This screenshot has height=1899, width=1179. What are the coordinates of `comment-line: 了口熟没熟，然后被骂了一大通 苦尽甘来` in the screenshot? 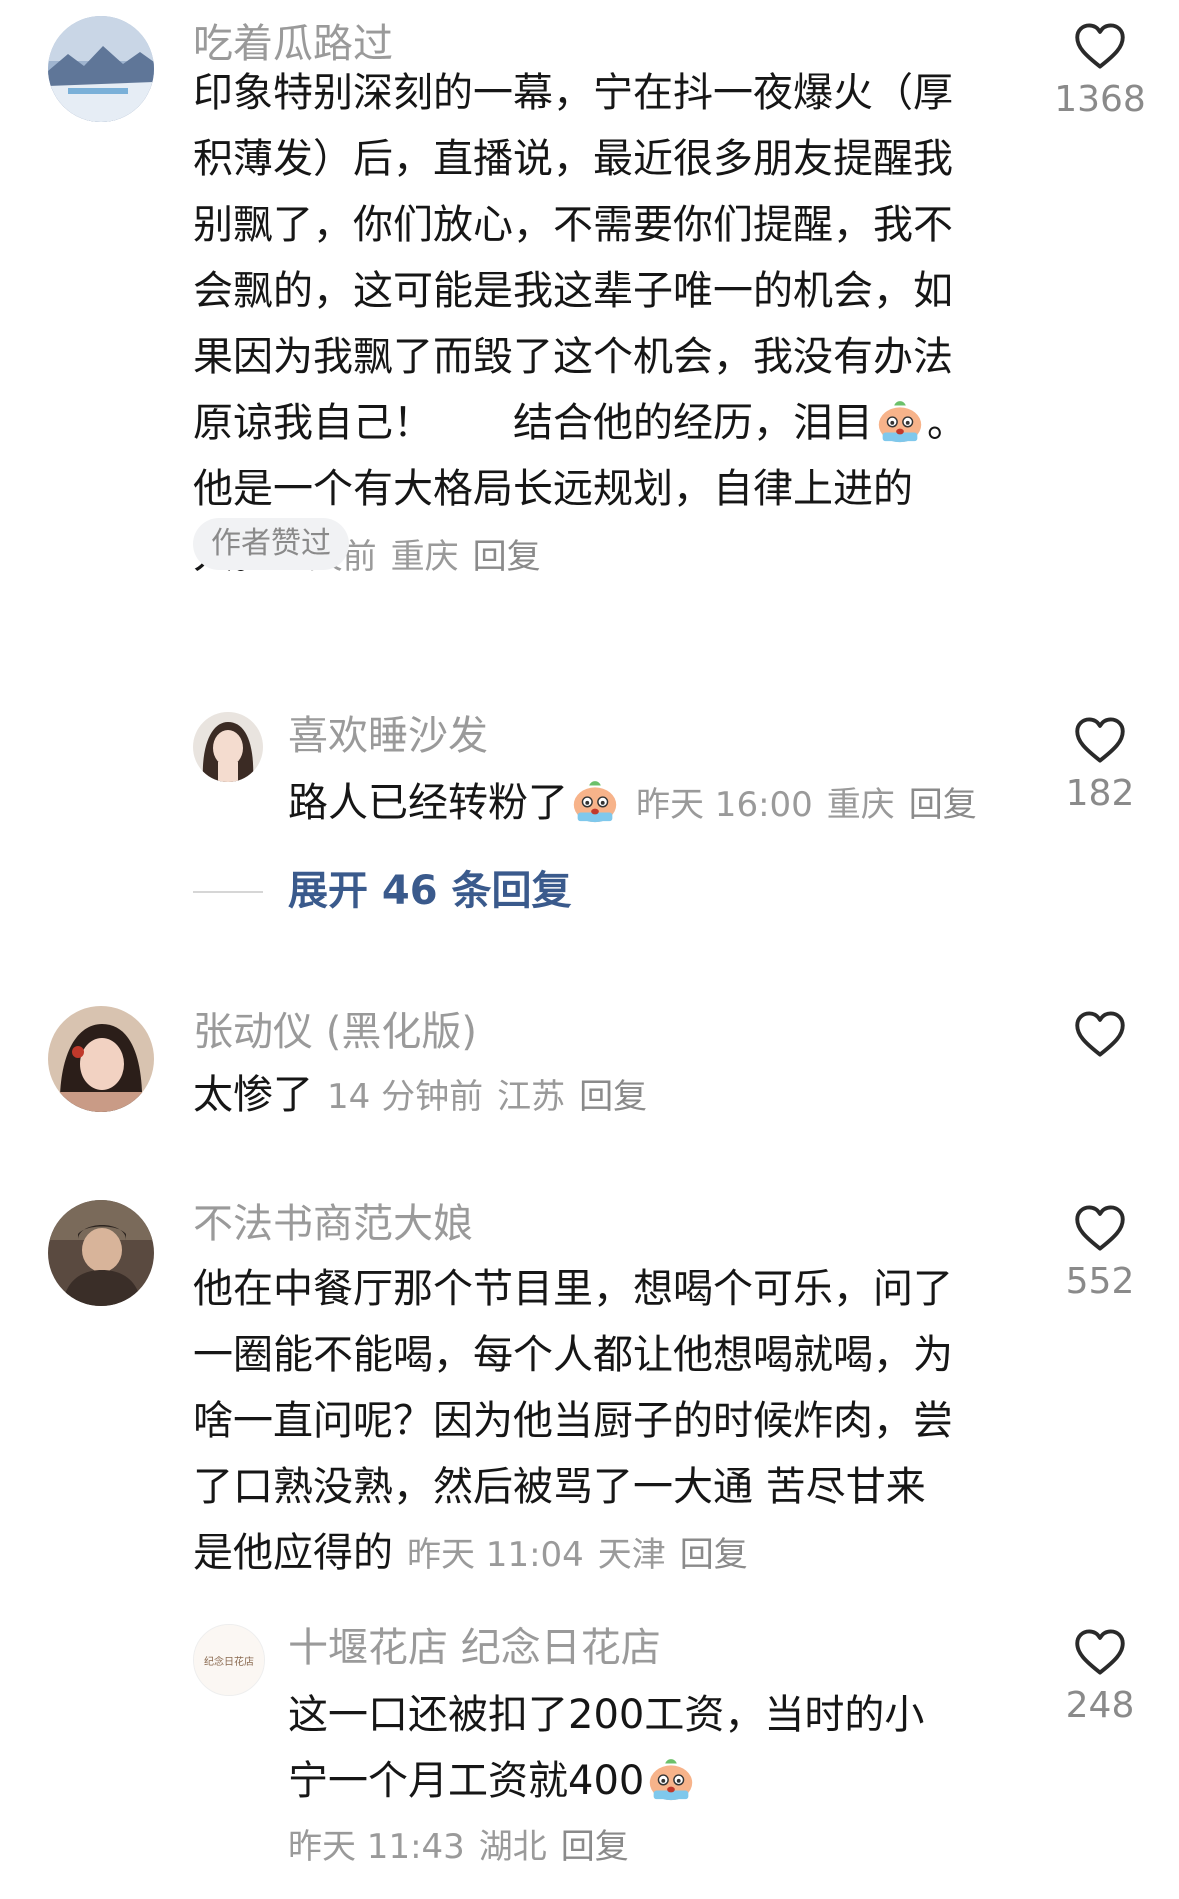 It's located at (559, 1487).